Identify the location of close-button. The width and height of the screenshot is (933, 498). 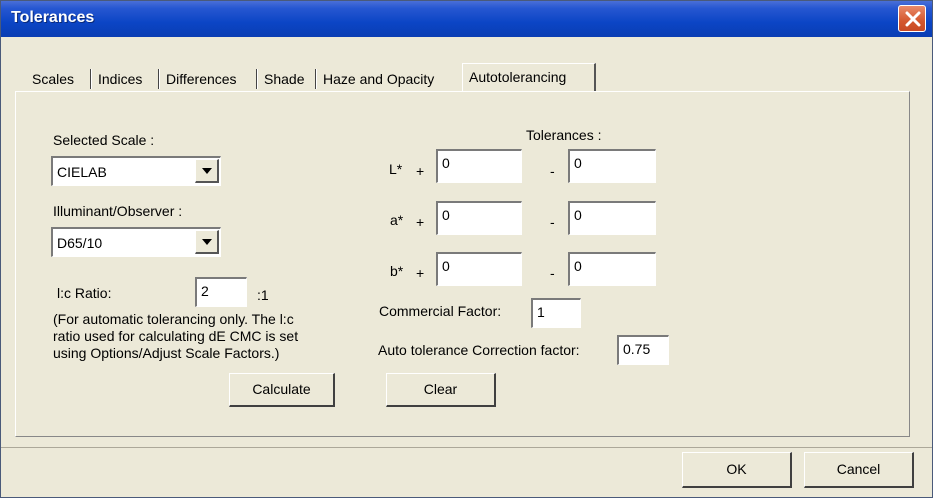
(912, 18).